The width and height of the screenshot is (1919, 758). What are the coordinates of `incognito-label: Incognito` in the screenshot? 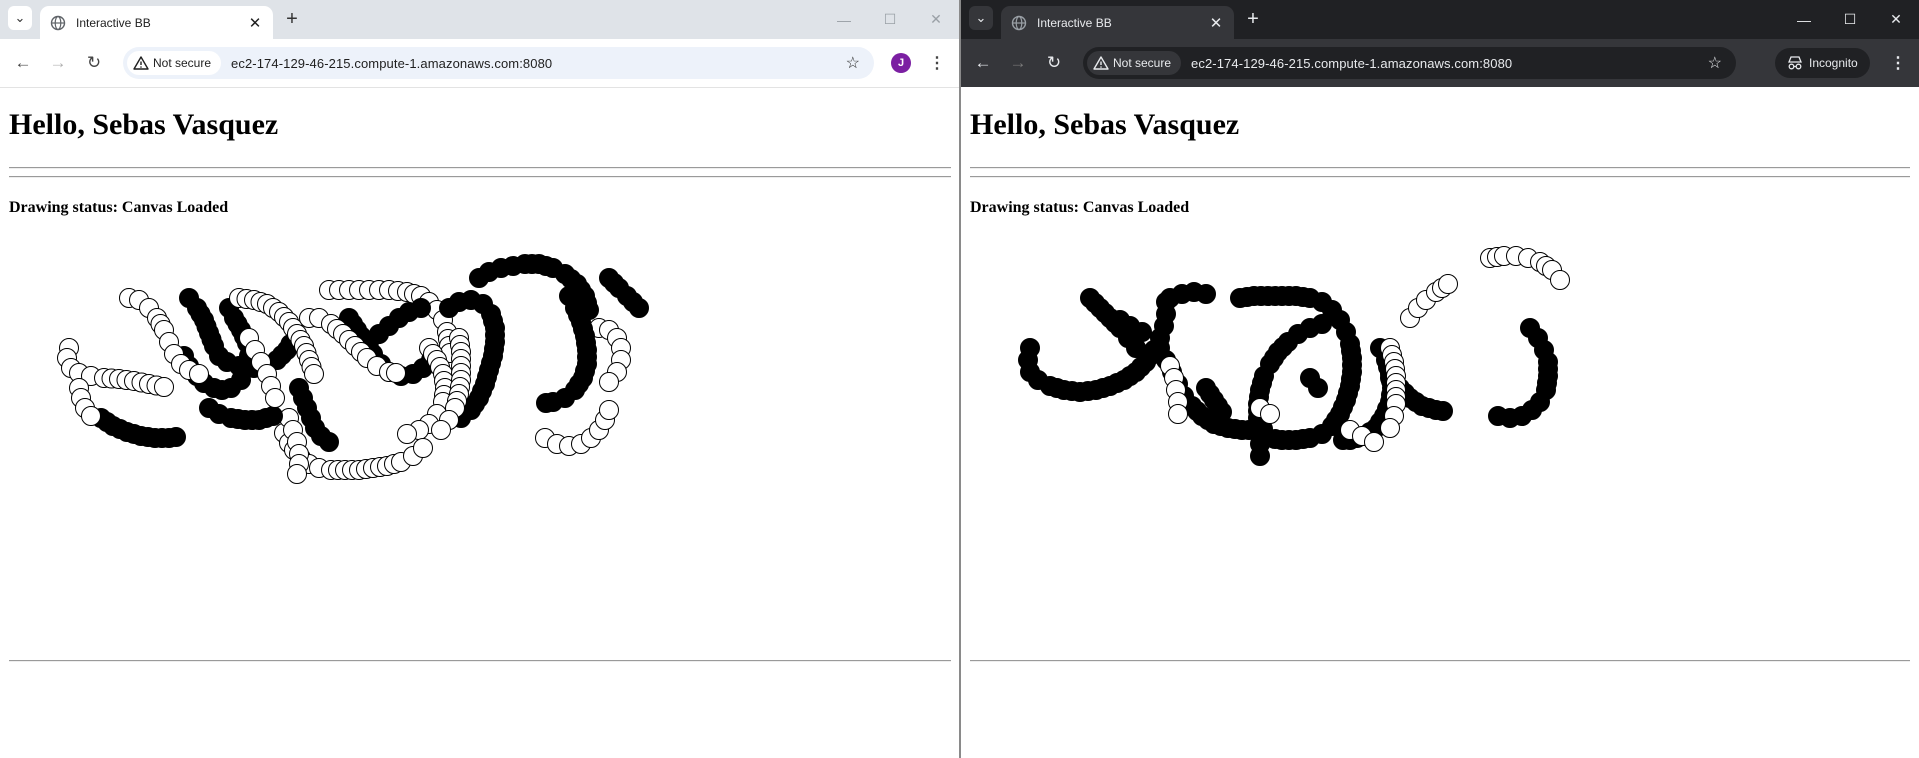 It's located at (1833, 63).